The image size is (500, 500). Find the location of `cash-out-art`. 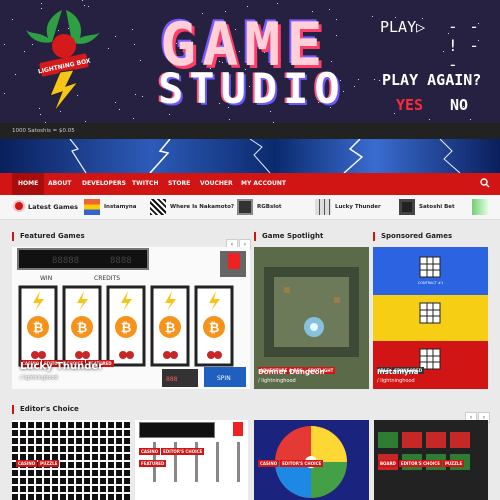

cash-out-art is located at coordinates (238, 429).